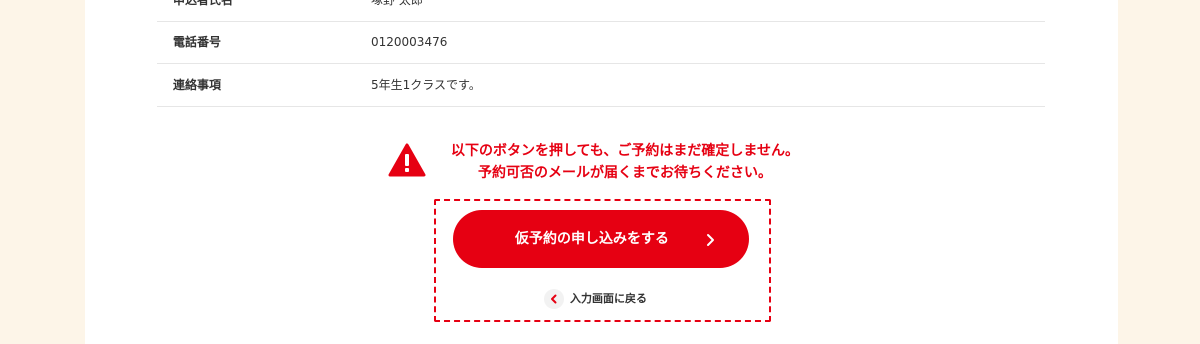  I want to click on chevron-right-icon, so click(710, 239).